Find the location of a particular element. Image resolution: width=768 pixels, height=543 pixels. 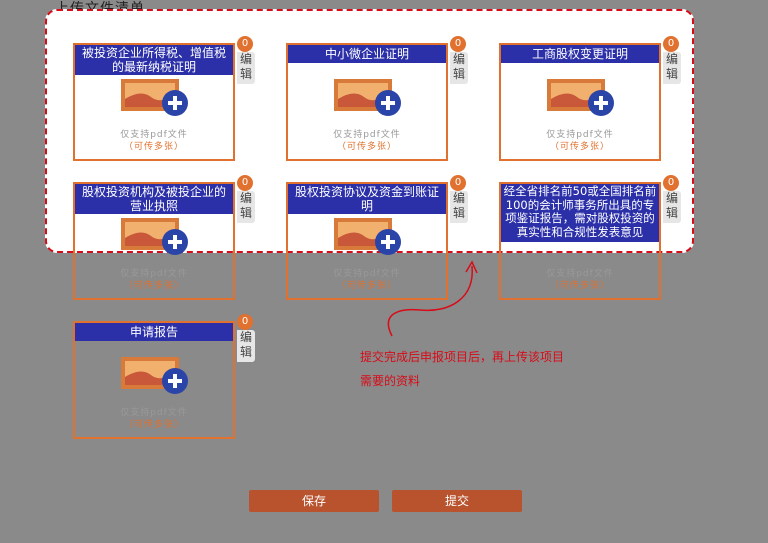

upload-card-business-license: 股权投资机构及被投企业的营业执照 仅支持pdf文件 （可传多张） is located at coordinates (154, 241).